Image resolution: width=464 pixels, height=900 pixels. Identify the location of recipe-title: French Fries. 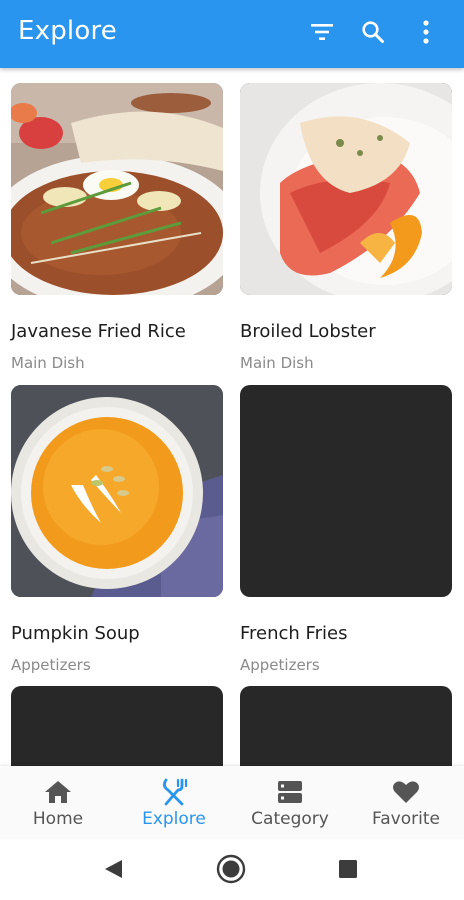
(294, 633).